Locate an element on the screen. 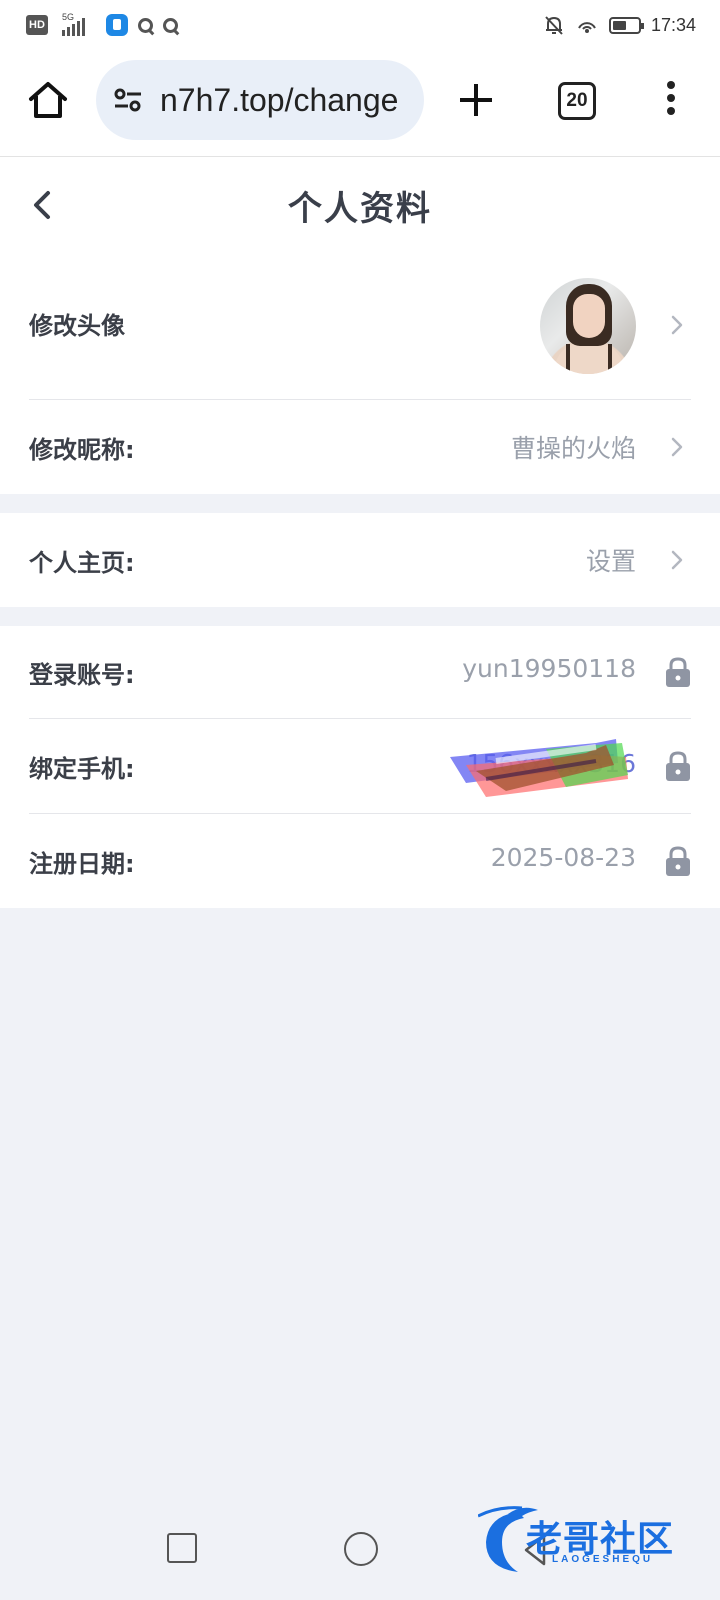  account-value: yun19950118 is located at coordinates (549, 668).